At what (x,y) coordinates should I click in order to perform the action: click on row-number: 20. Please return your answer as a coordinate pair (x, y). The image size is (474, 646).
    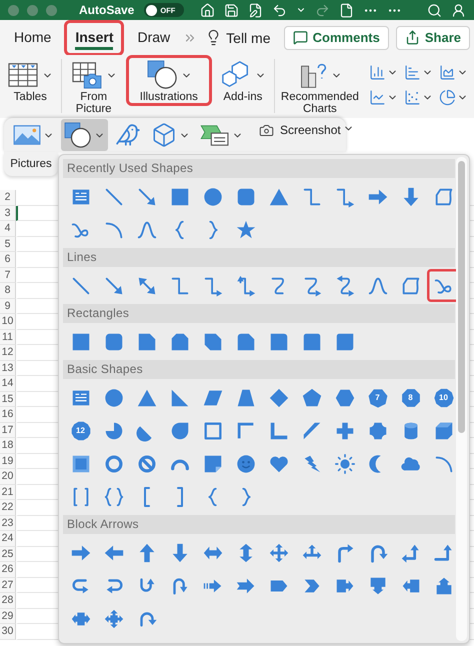
    Looking at the image, I should click on (8, 476).